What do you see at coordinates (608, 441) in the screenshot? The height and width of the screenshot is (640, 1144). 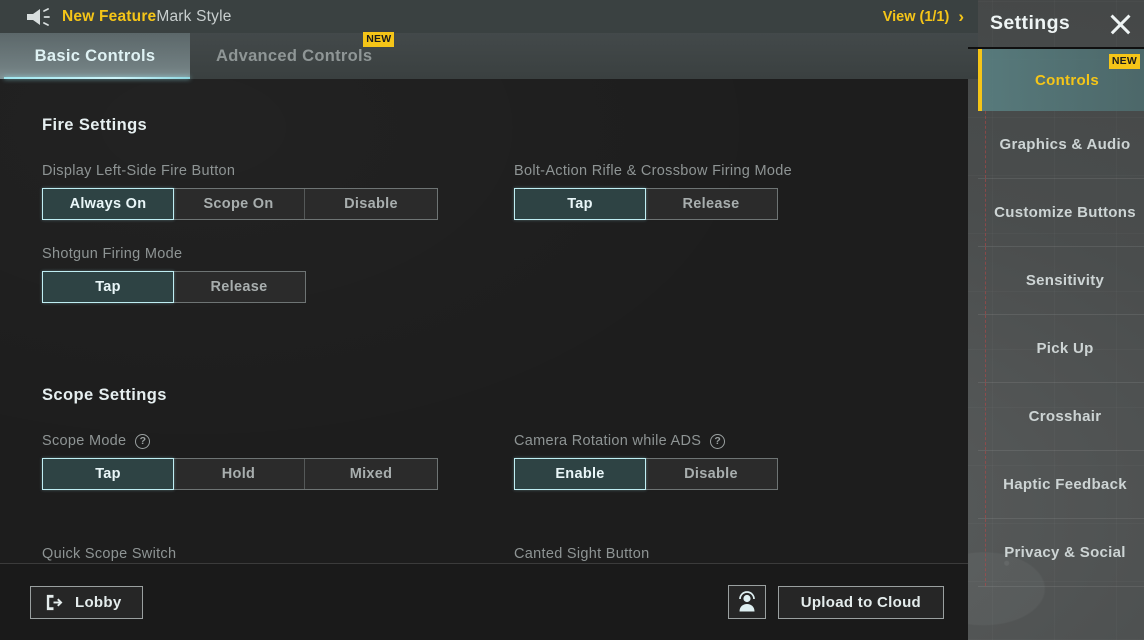 I see `option-label-text: Camera Rotation while ADS` at bounding box center [608, 441].